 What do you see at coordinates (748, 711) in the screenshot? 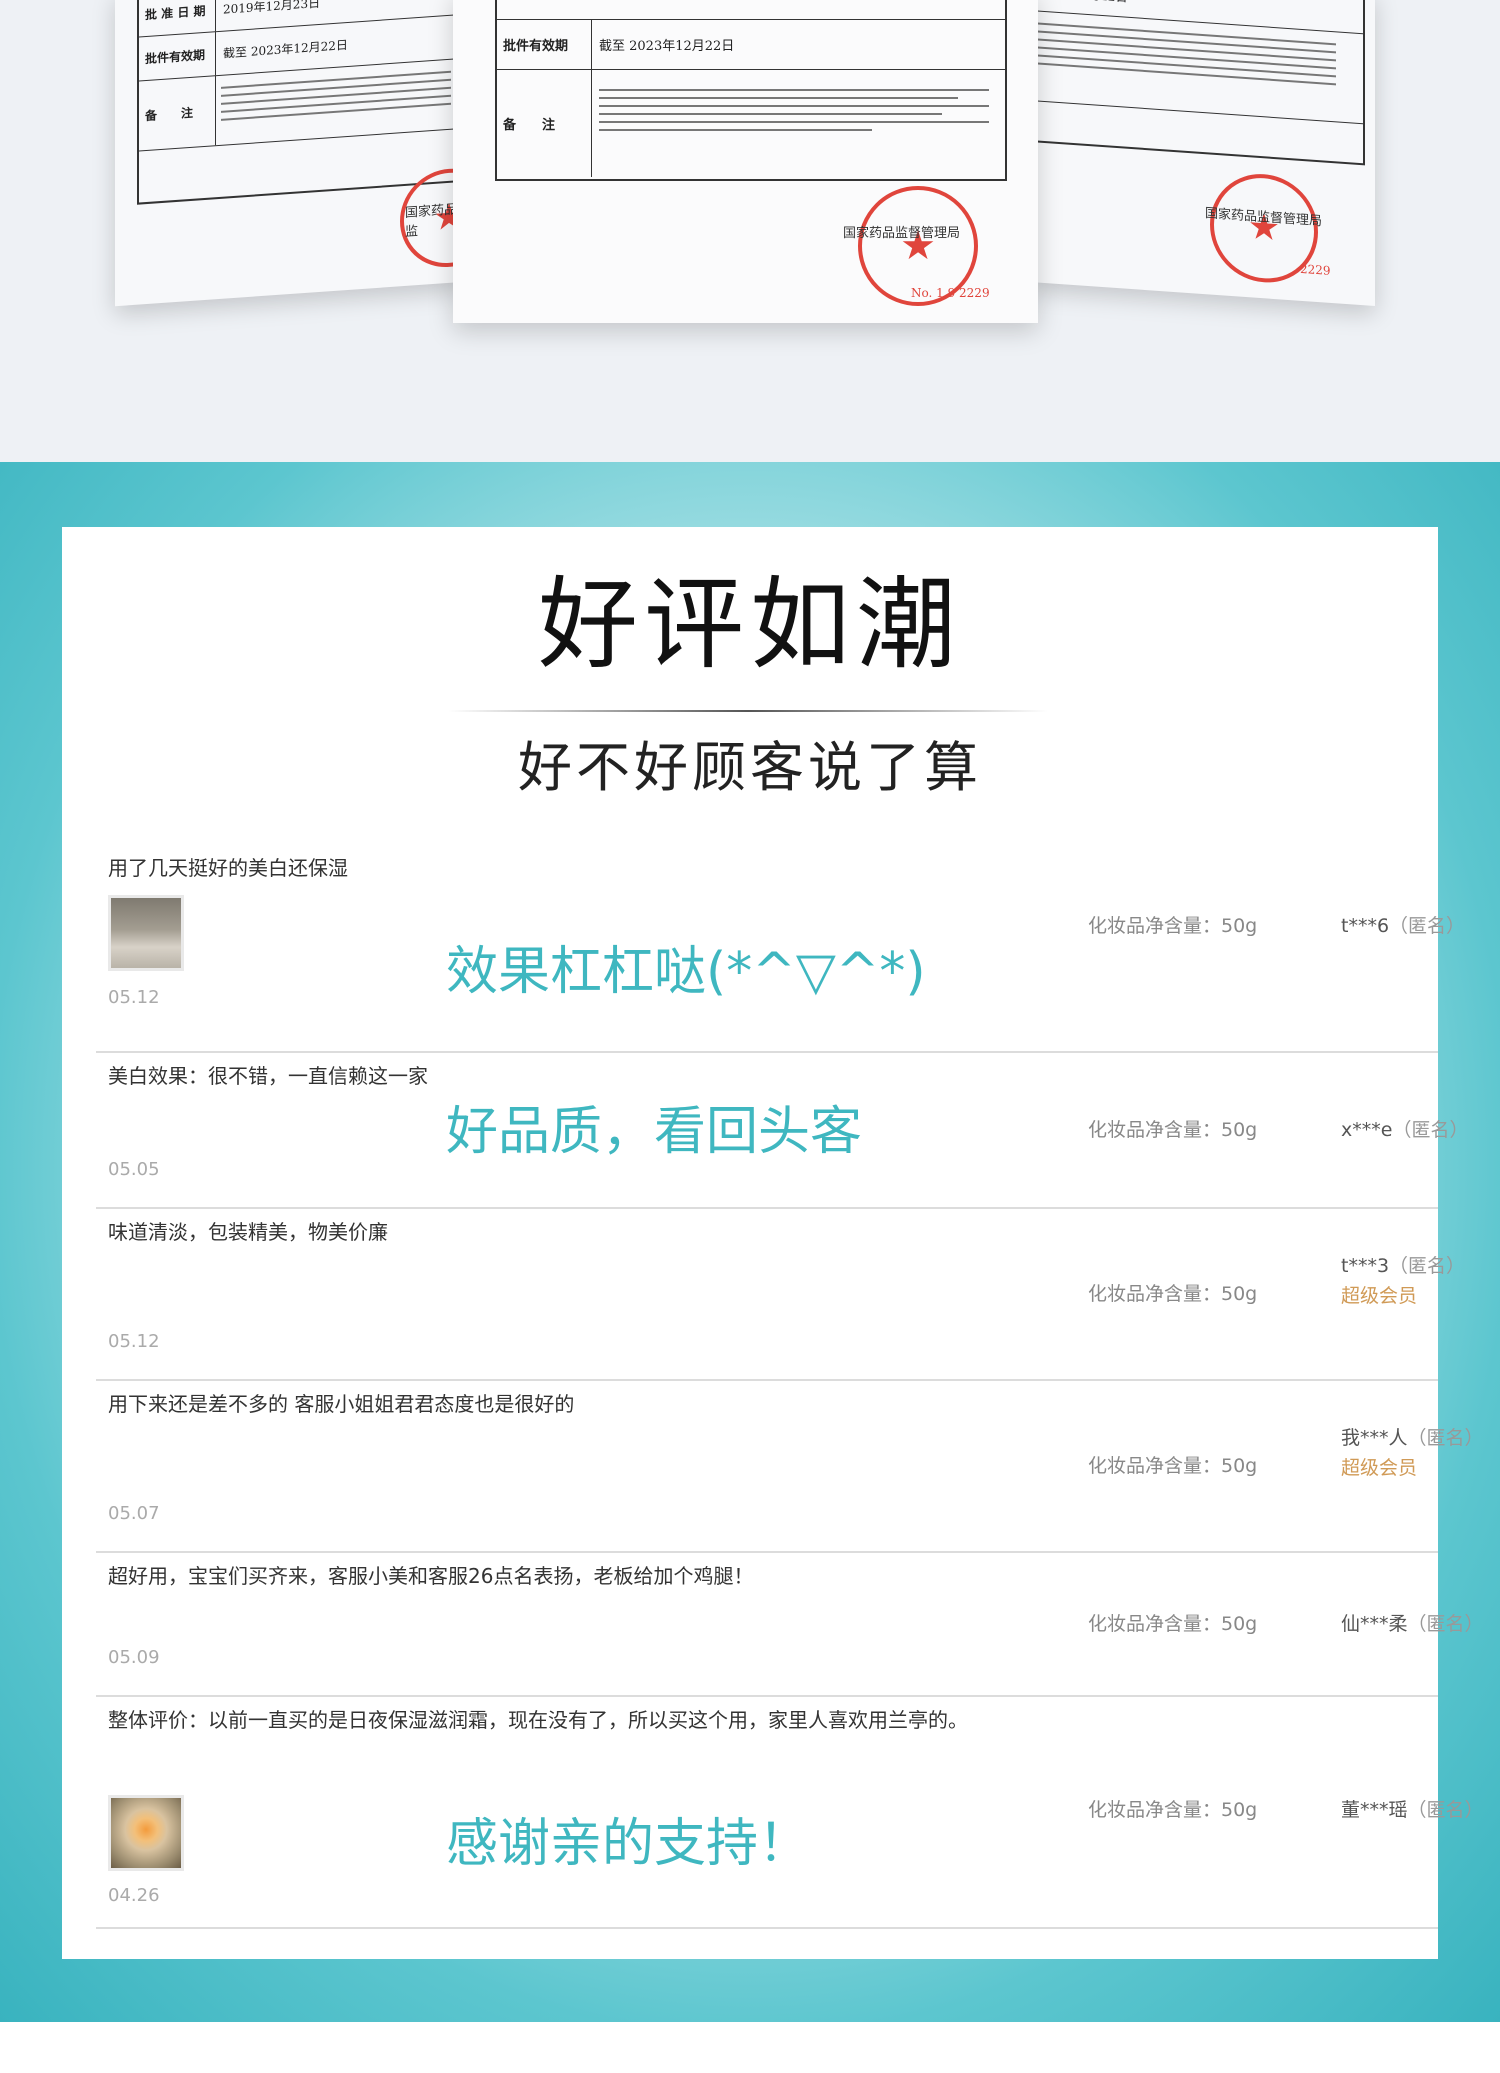
I see `title-divider` at bounding box center [748, 711].